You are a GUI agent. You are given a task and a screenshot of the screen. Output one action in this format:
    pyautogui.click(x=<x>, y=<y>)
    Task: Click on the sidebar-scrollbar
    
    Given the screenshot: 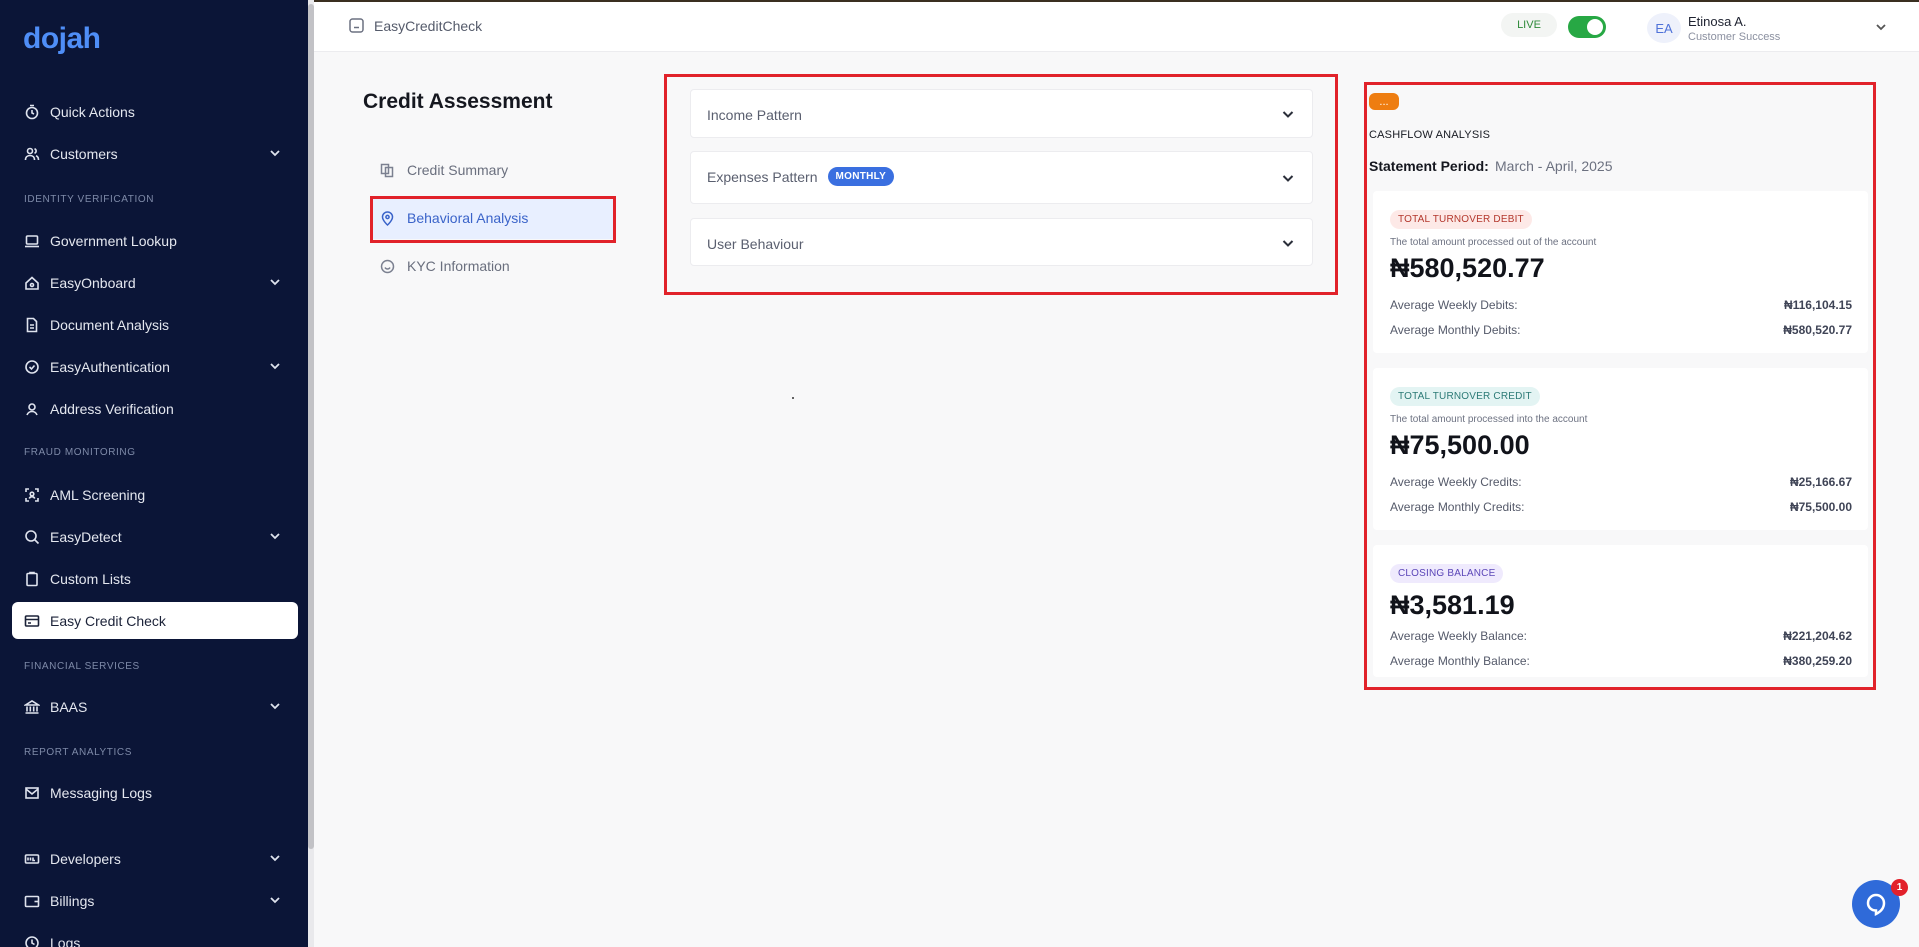 What is the action you would take?
    pyautogui.click(x=311, y=473)
    